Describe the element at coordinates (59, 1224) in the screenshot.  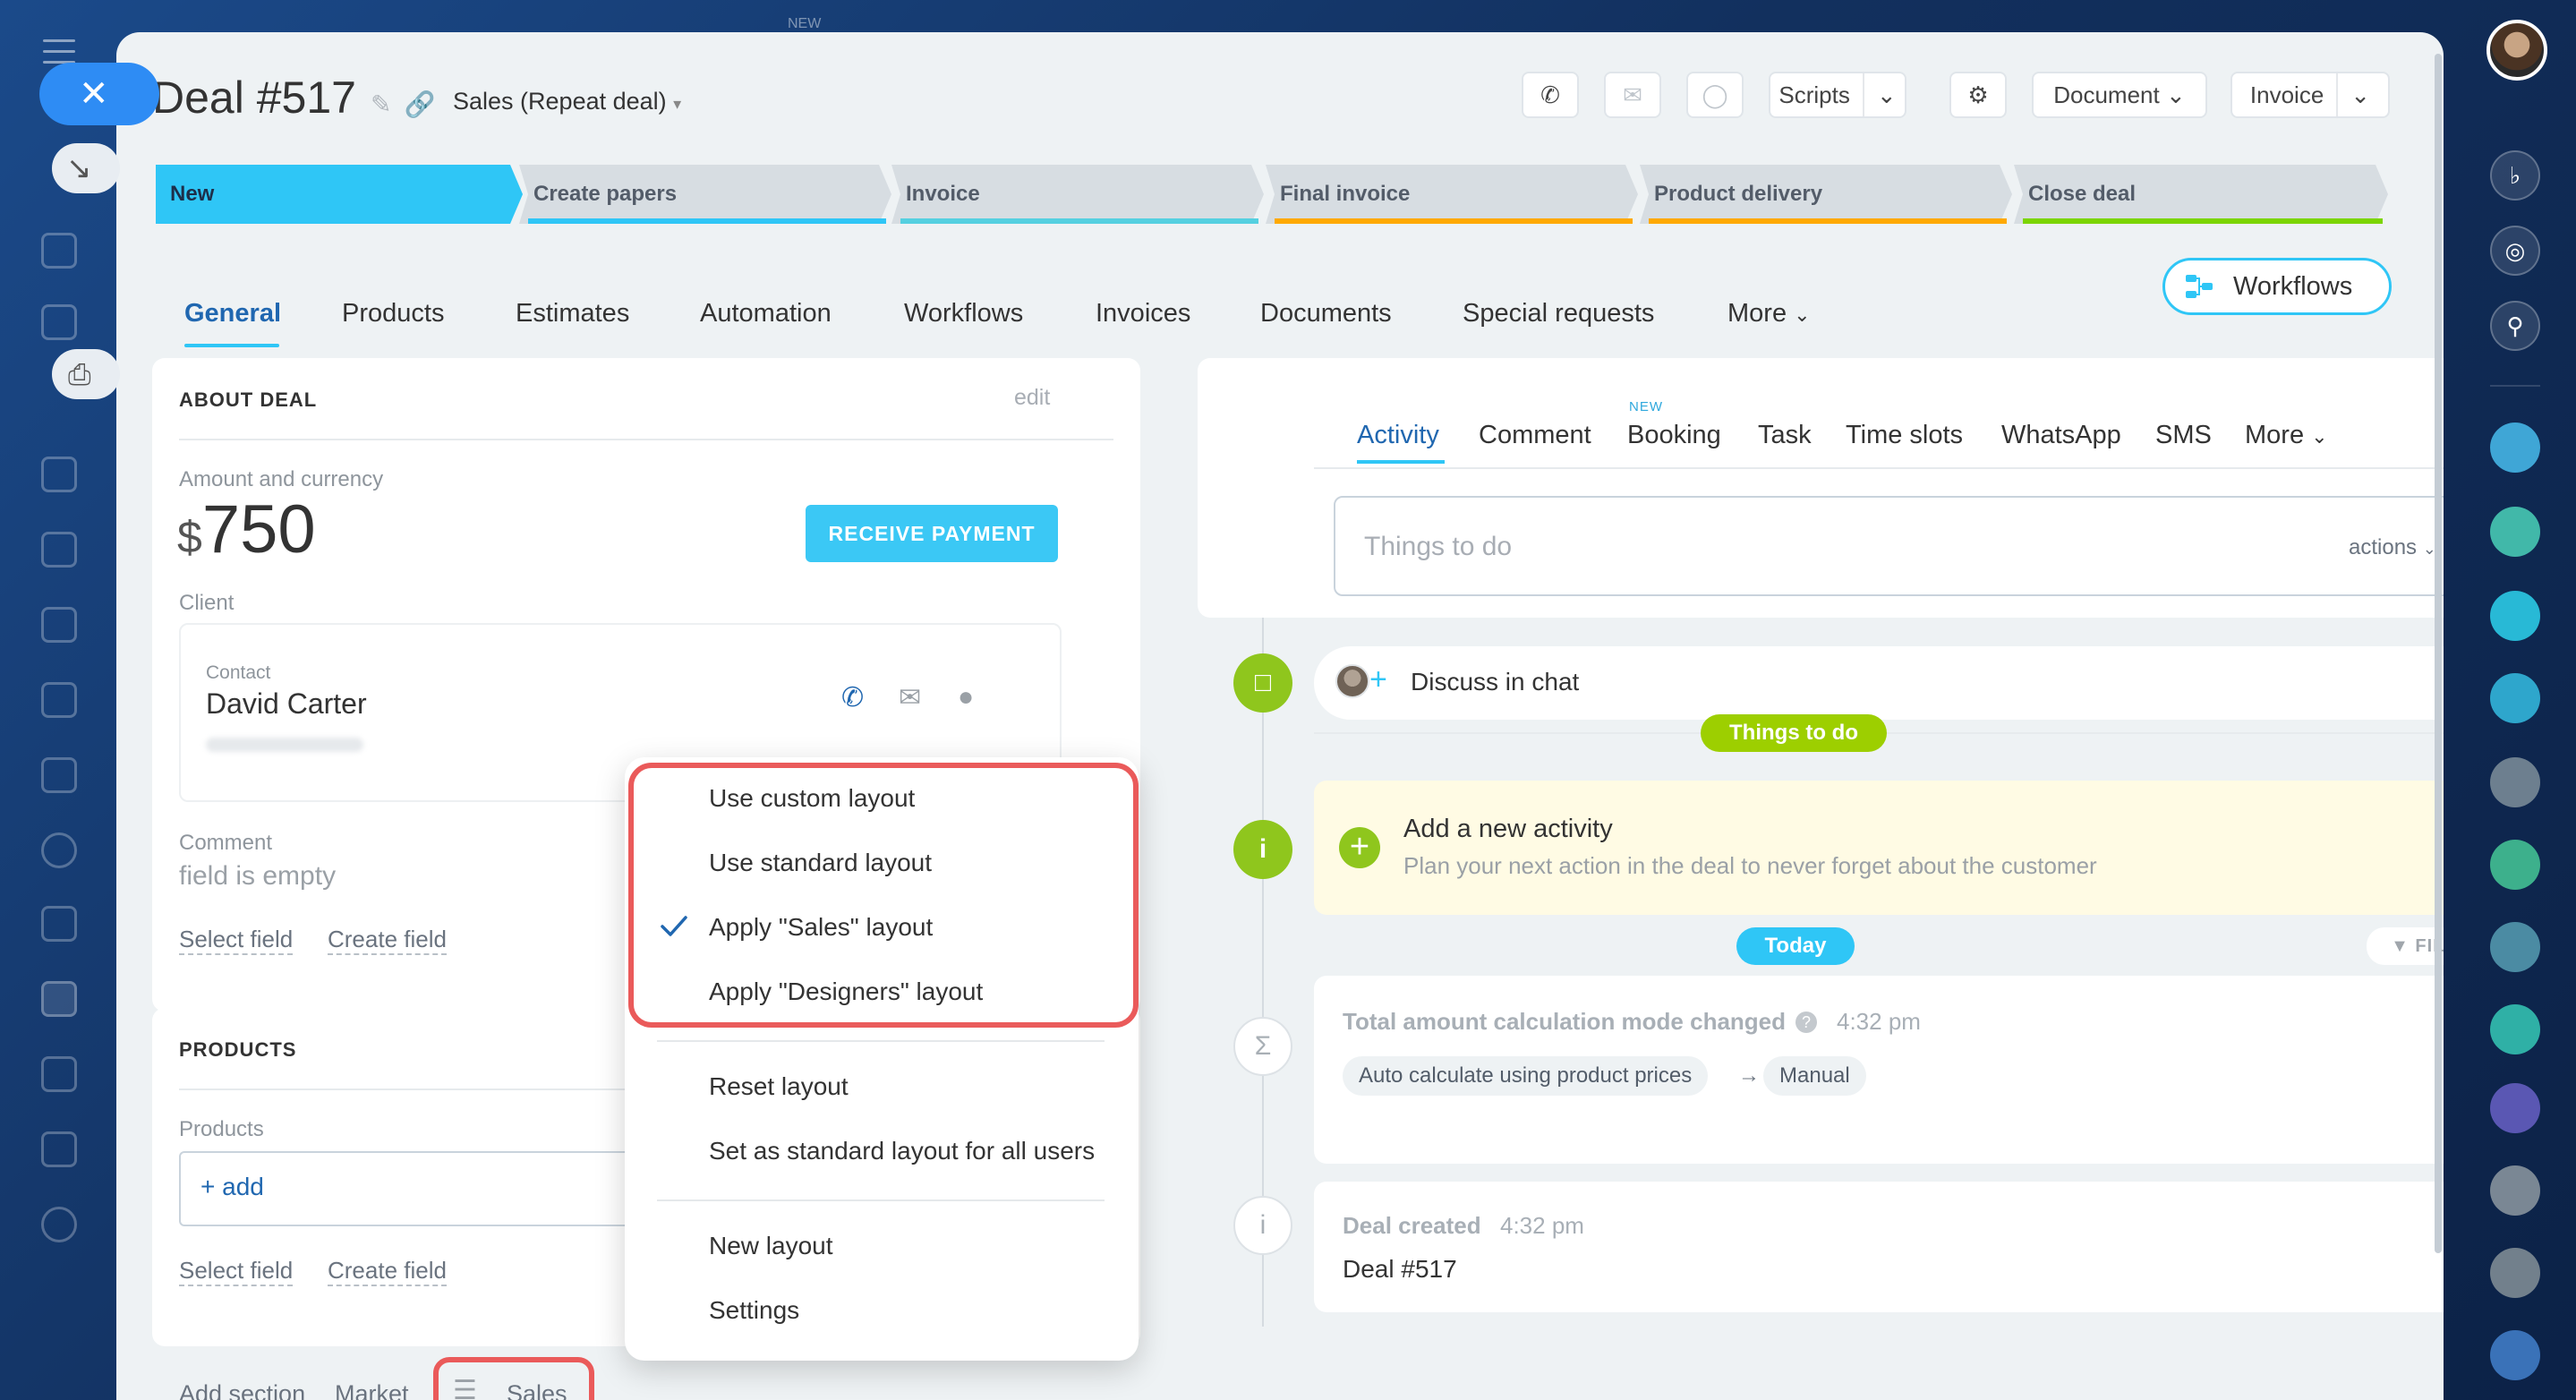
I see `analytics-icon` at that location.